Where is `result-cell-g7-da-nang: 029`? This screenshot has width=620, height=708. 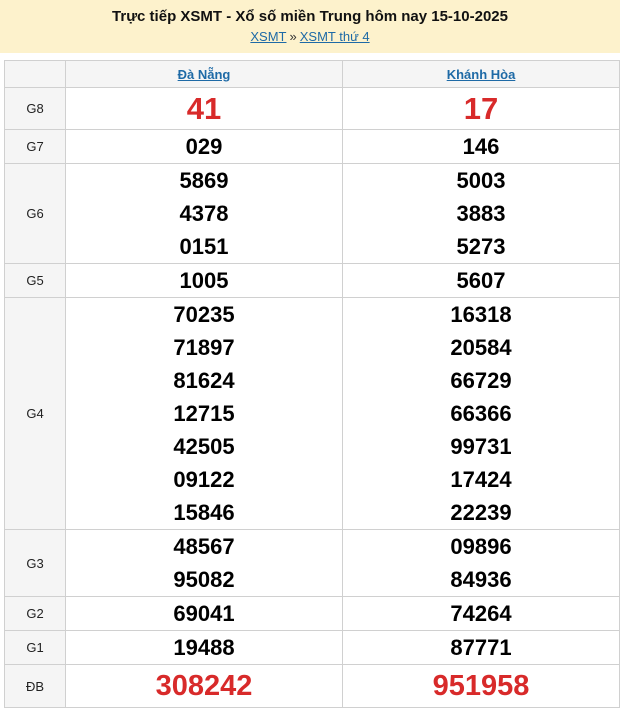 result-cell-g7-da-nang: 029 is located at coordinates (204, 146).